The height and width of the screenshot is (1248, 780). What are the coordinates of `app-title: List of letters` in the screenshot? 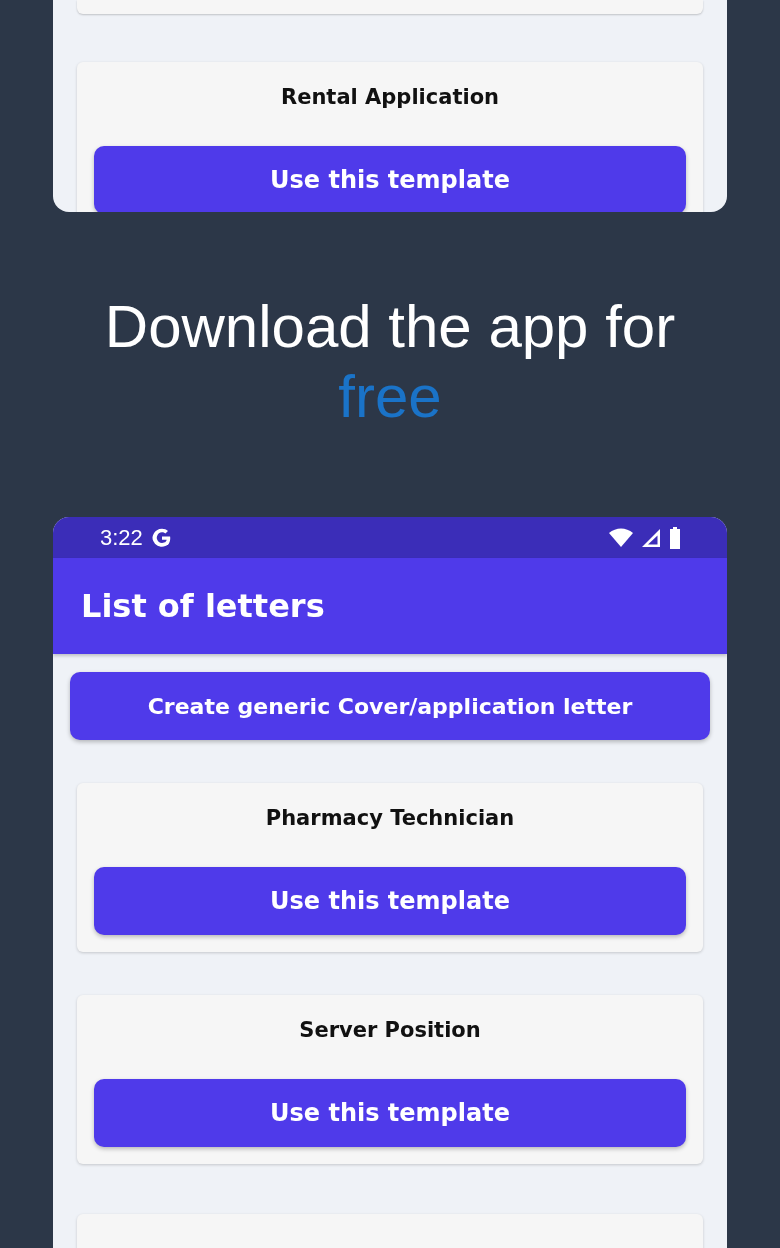 It's located at (203, 606).